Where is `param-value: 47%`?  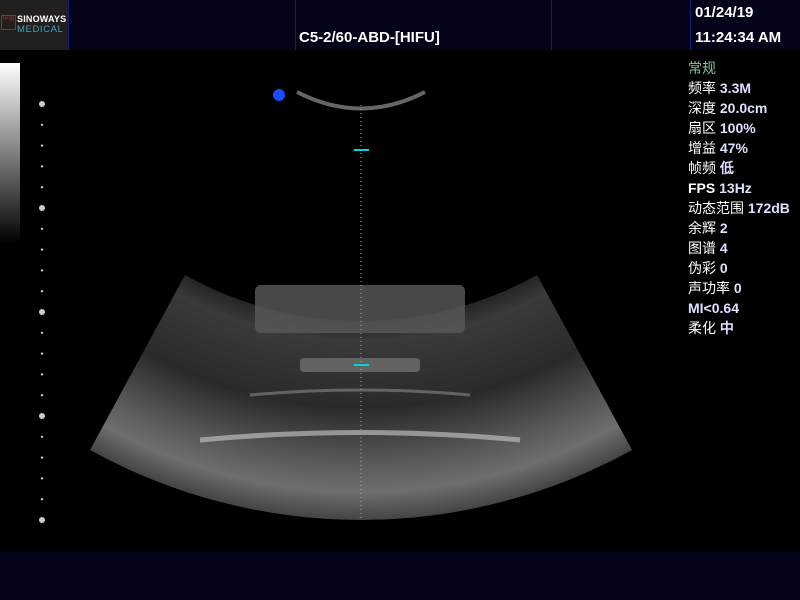 param-value: 47% is located at coordinates (733, 148).